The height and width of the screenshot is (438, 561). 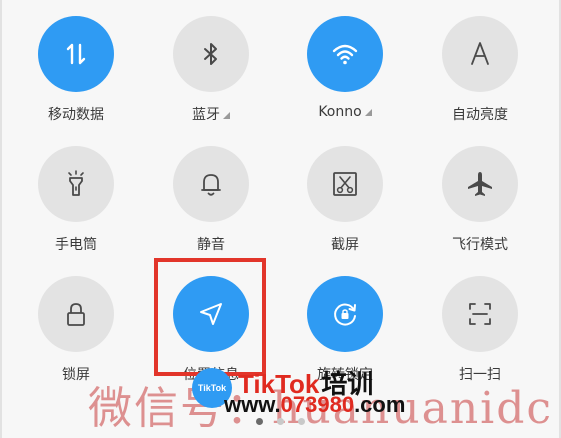 I want to click on highlight-box, so click(x=210, y=317).